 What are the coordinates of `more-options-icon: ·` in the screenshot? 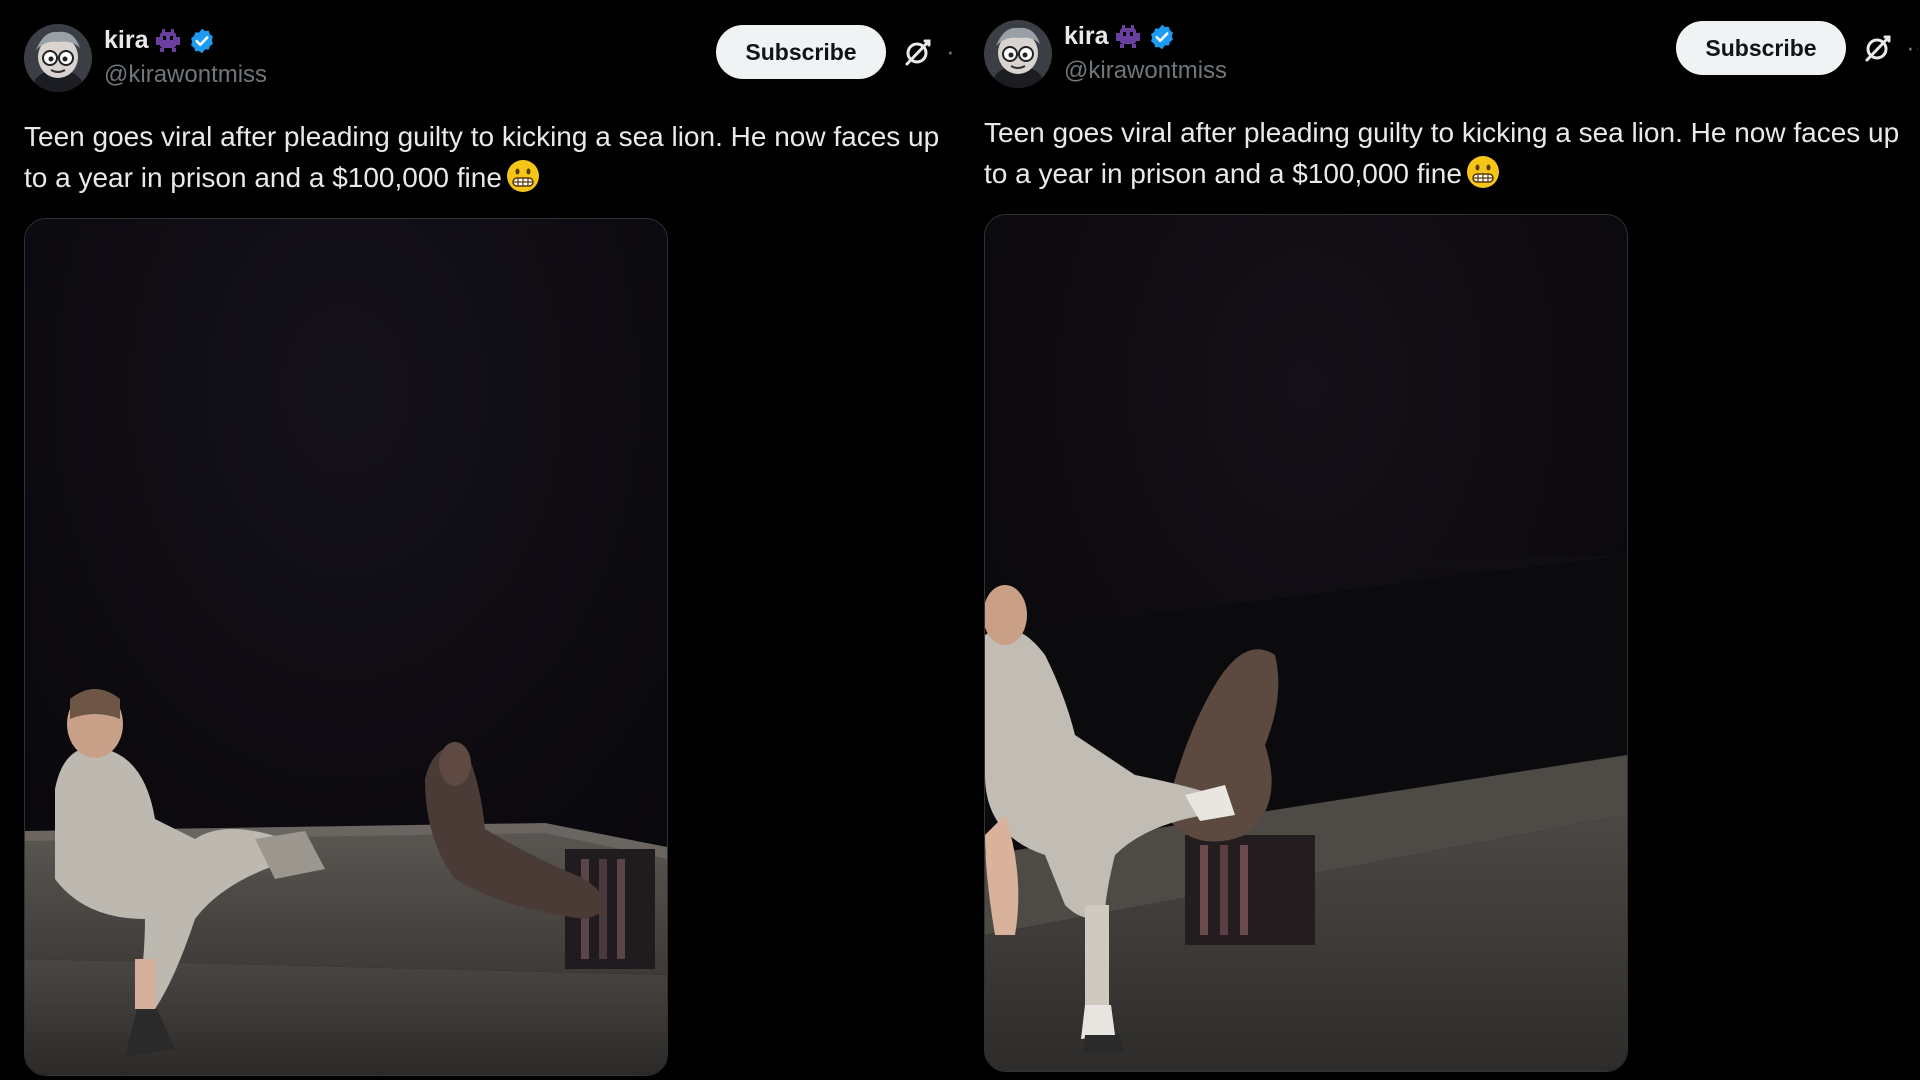 It's located at (952, 52).